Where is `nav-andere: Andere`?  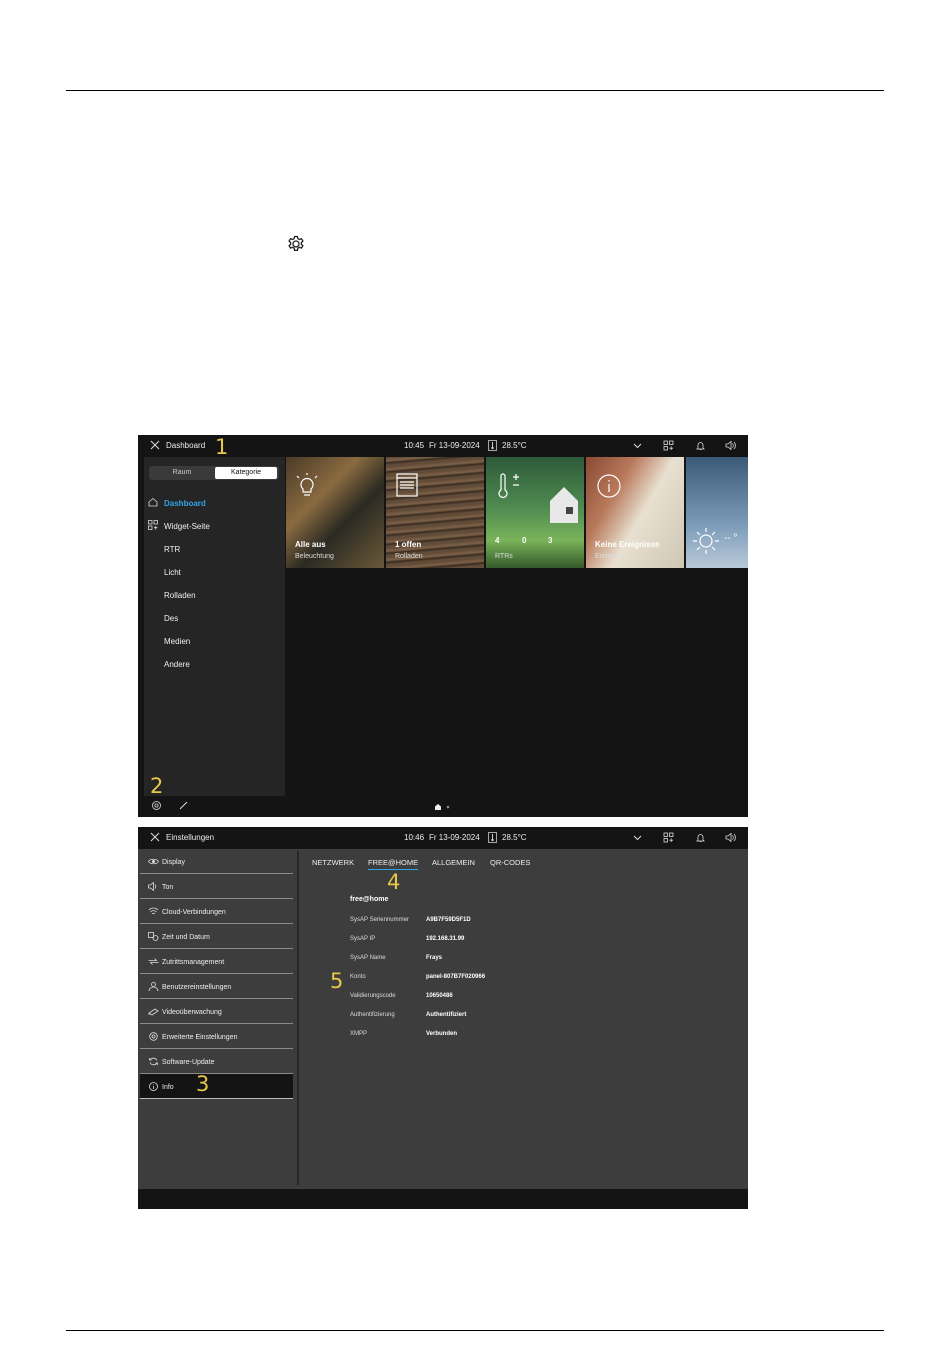
nav-andere: Andere is located at coordinates (177, 664).